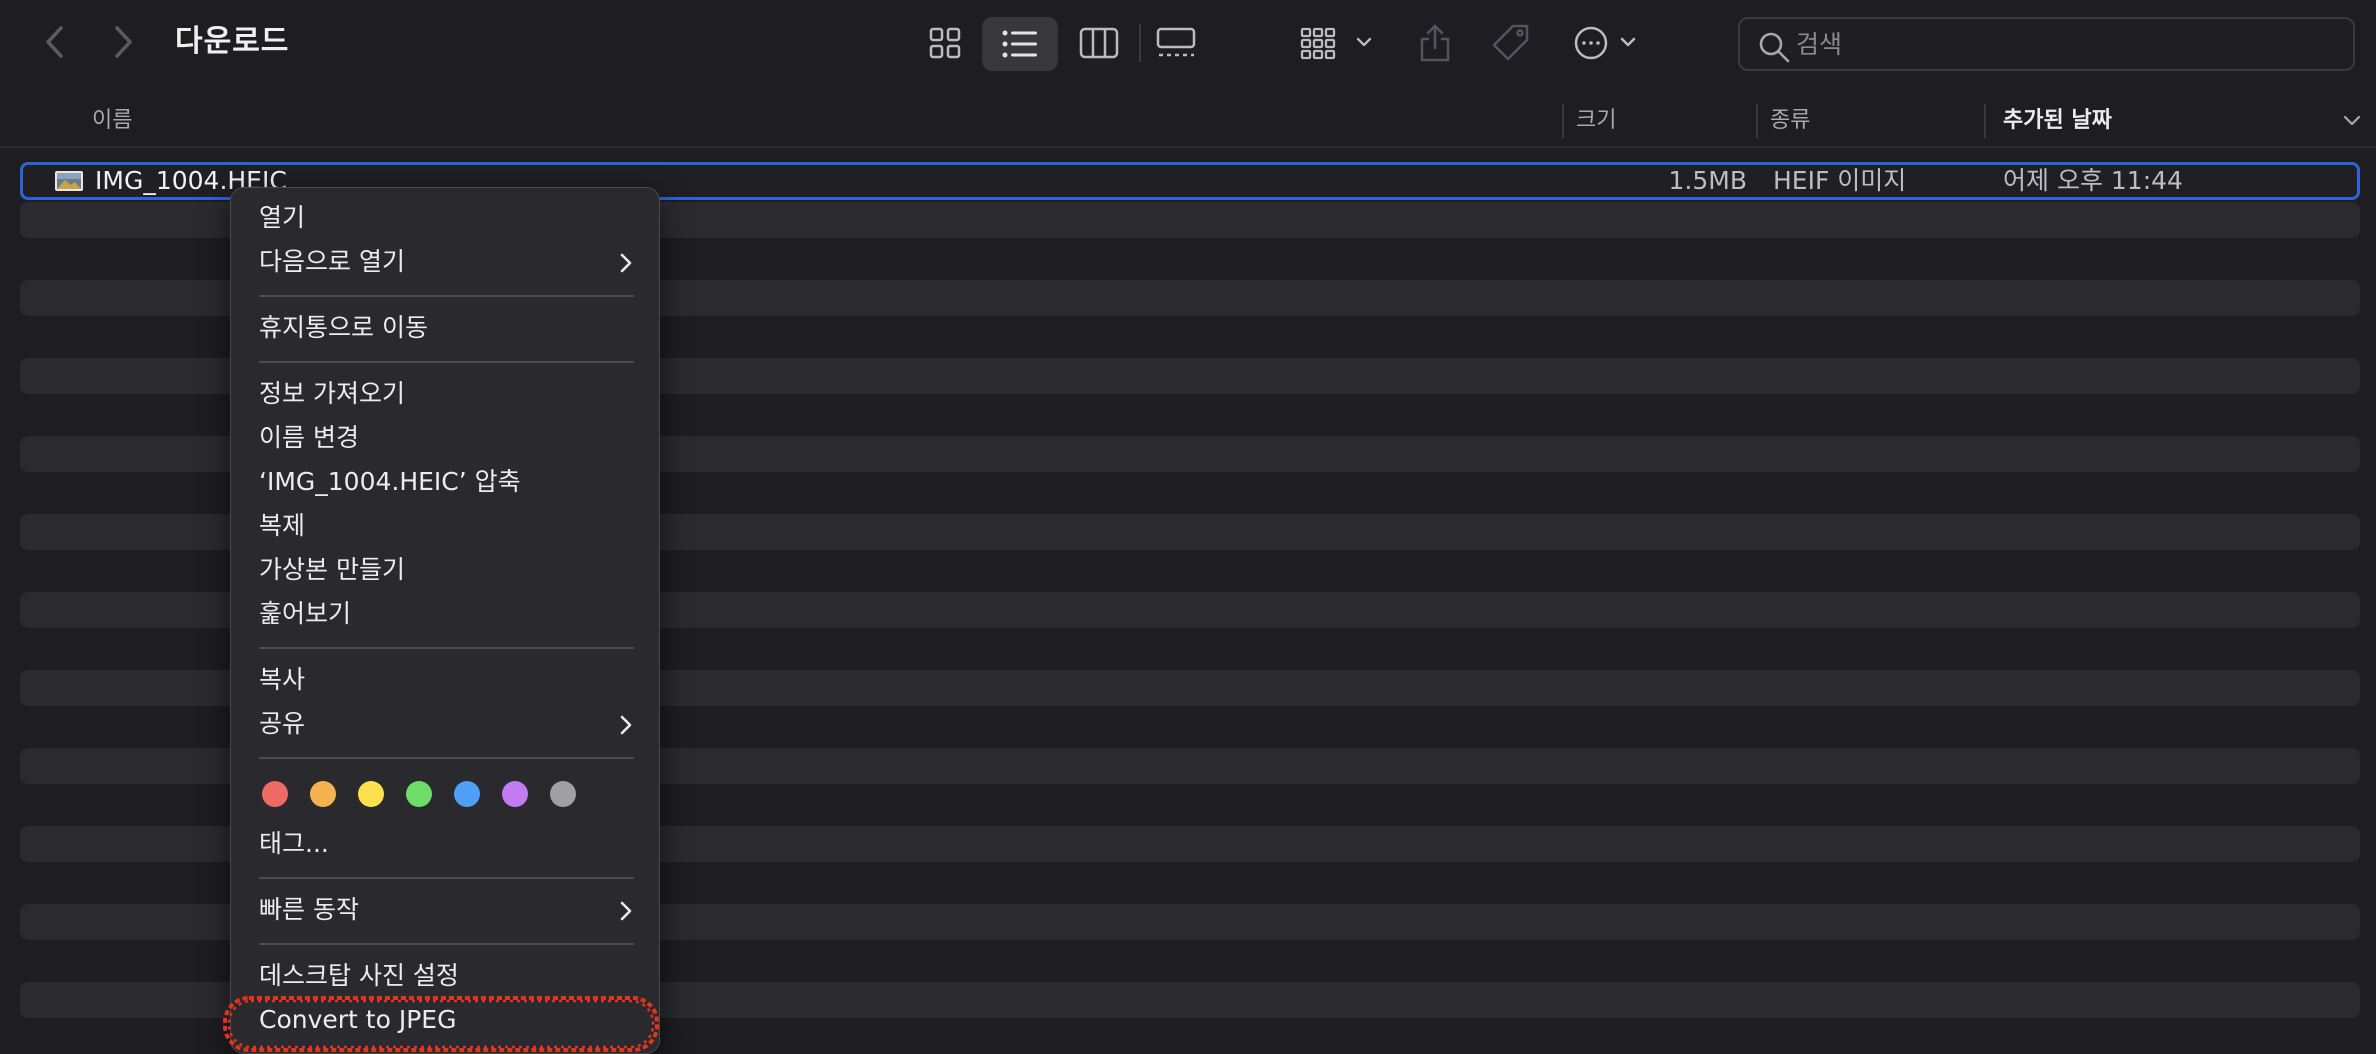 Image resolution: width=2376 pixels, height=1054 pixels. Describe the element at coordinates (445, 394) in the screenshot. I see `menu-item-get-info: 정보 가져오기` at that location.